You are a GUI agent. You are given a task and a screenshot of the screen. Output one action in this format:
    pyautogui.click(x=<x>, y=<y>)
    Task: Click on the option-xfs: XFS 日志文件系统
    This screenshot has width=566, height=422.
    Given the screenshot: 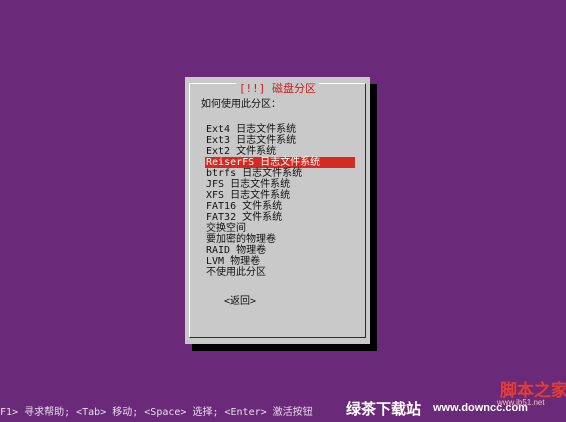 What is the action you would take?
    pyautogui.click(x=280, y=195)
    